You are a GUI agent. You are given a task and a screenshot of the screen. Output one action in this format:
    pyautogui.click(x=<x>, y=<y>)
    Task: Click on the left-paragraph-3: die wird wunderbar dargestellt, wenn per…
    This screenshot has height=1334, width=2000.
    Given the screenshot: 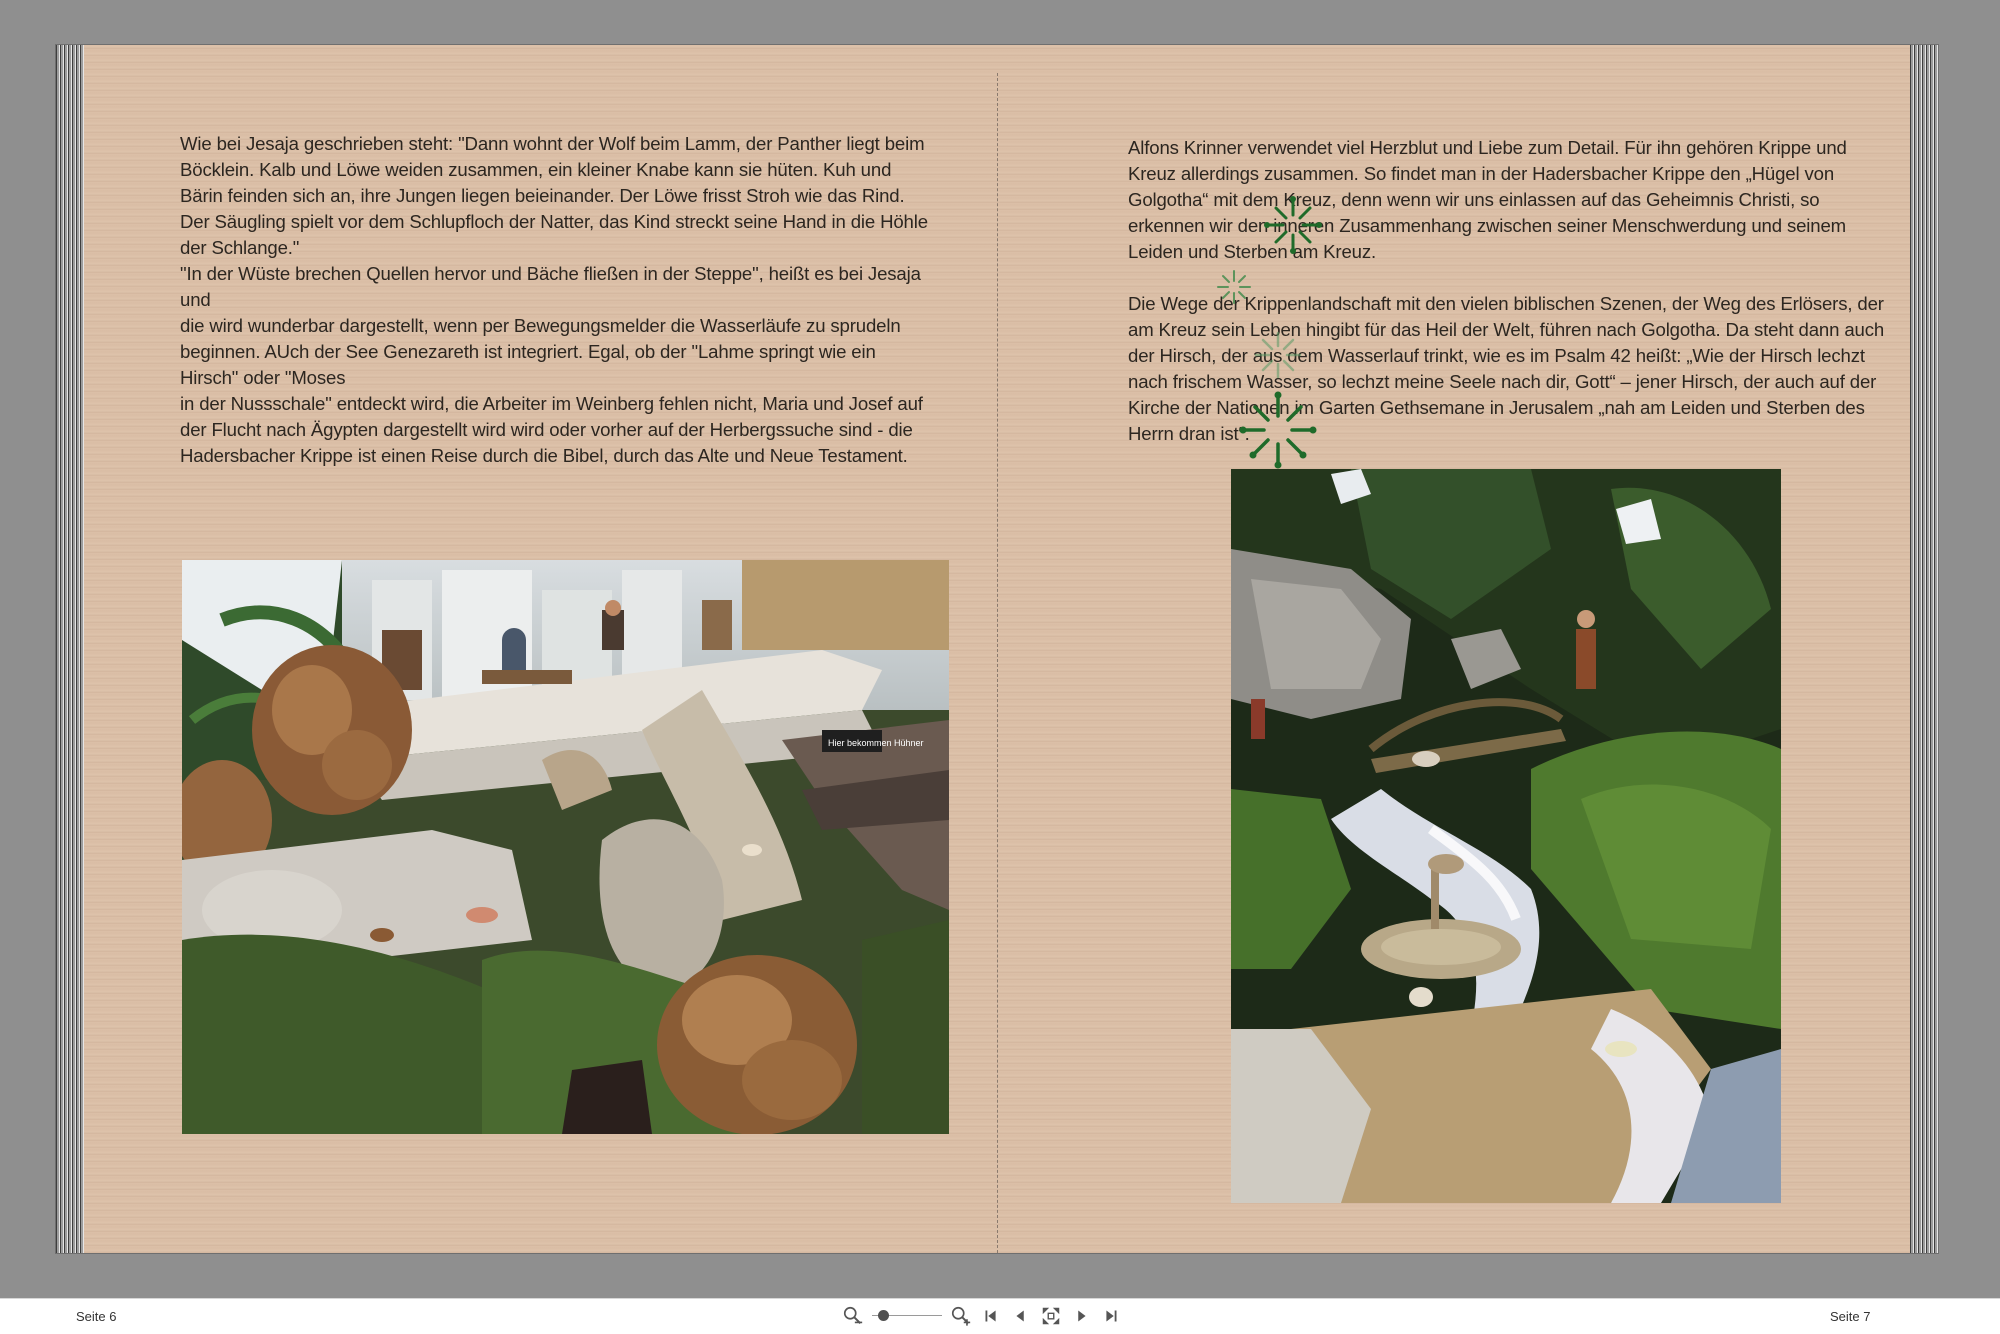 What is the action you would take?
    pyautogui.click(x=540, y=351)
    